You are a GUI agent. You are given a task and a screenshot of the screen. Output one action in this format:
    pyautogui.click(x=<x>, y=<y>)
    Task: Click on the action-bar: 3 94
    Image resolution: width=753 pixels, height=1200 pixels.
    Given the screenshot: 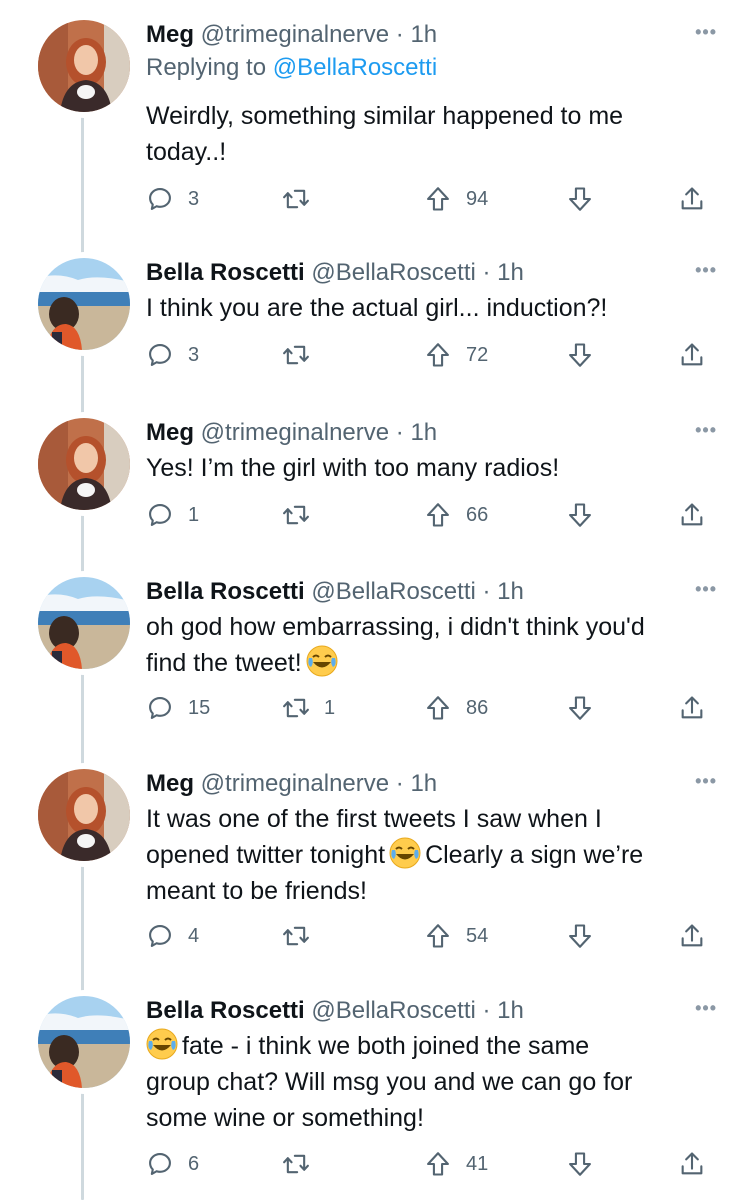 What is the action you would take?
    pyautogui.click(x=431, y=199)
    